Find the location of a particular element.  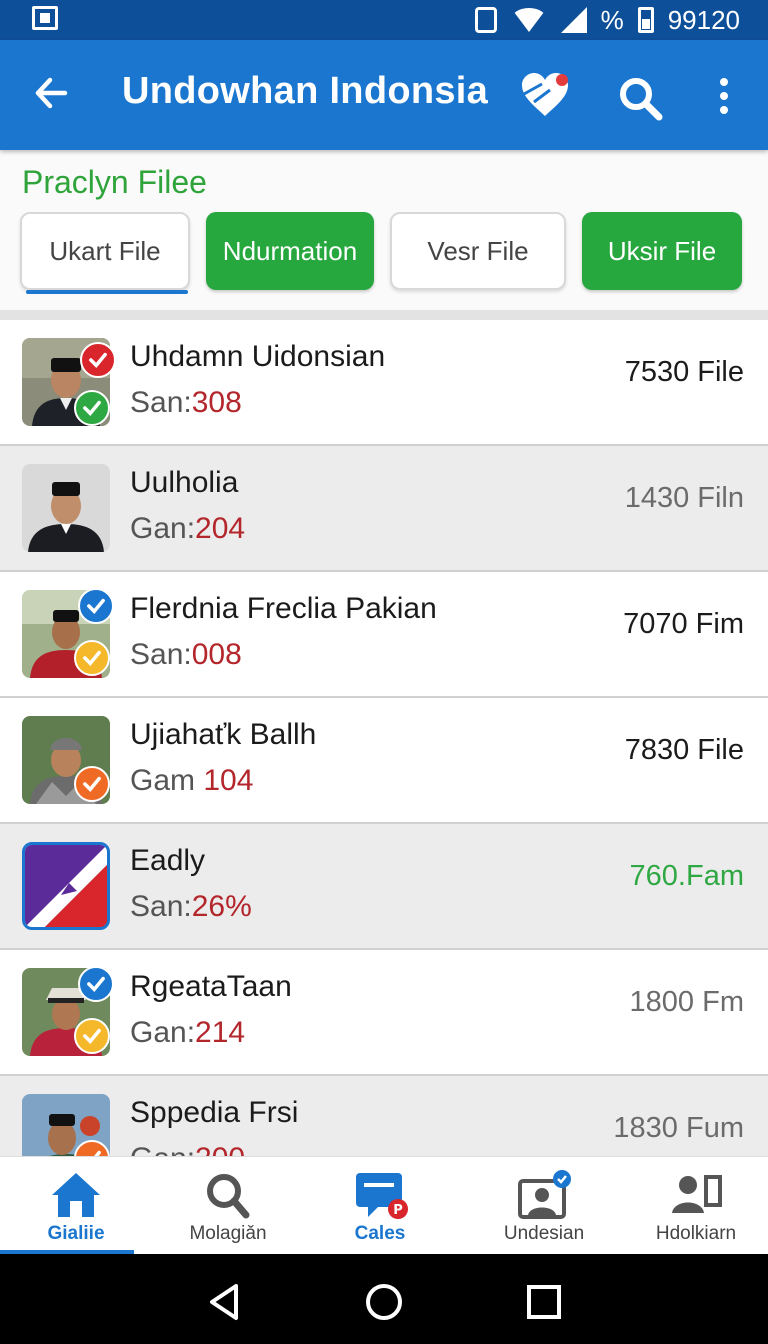

chat-badge-glyph: P is located at coordinates (398, 1210).